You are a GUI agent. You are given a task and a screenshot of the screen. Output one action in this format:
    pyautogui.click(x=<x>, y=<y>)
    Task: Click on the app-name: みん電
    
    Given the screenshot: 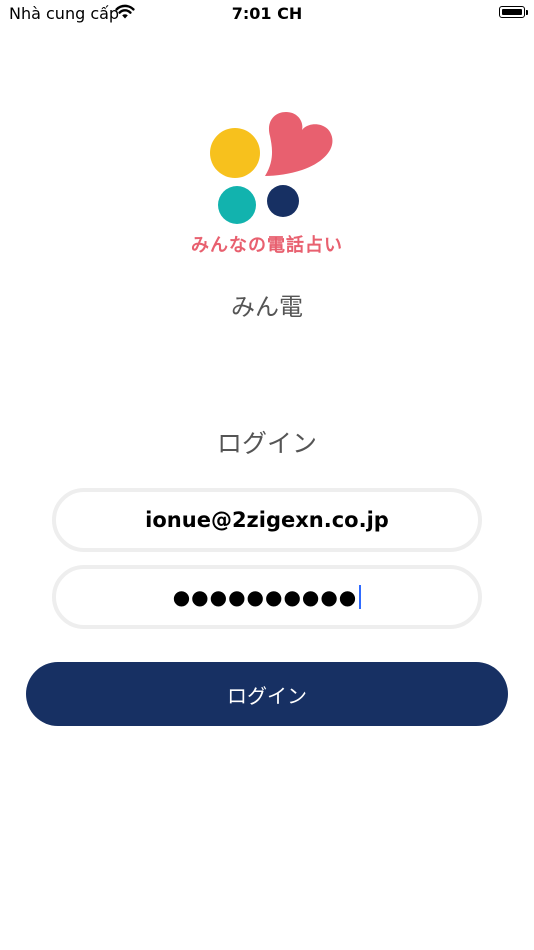 What is the action you would take?
    pyautogui.click(x=267, y=307)
    